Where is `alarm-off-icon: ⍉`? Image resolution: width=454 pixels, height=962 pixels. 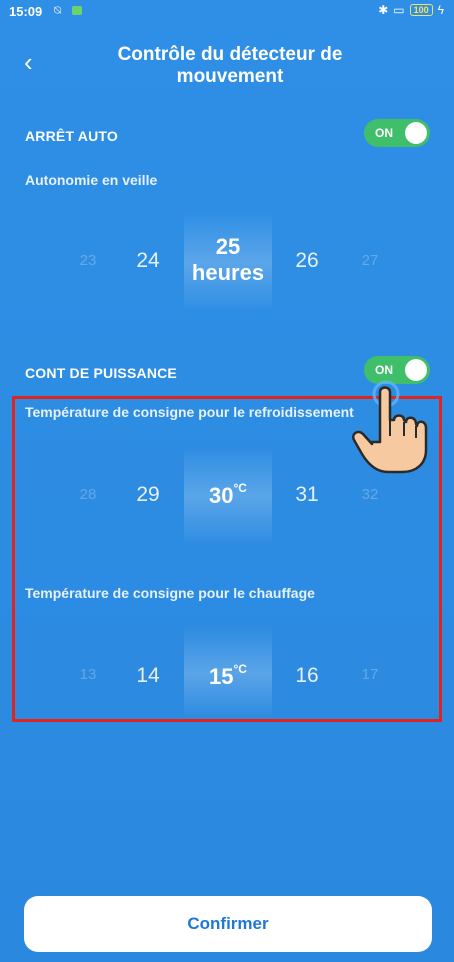
alarm-off-icon: ⍉ is located at coordinates (58, 10).